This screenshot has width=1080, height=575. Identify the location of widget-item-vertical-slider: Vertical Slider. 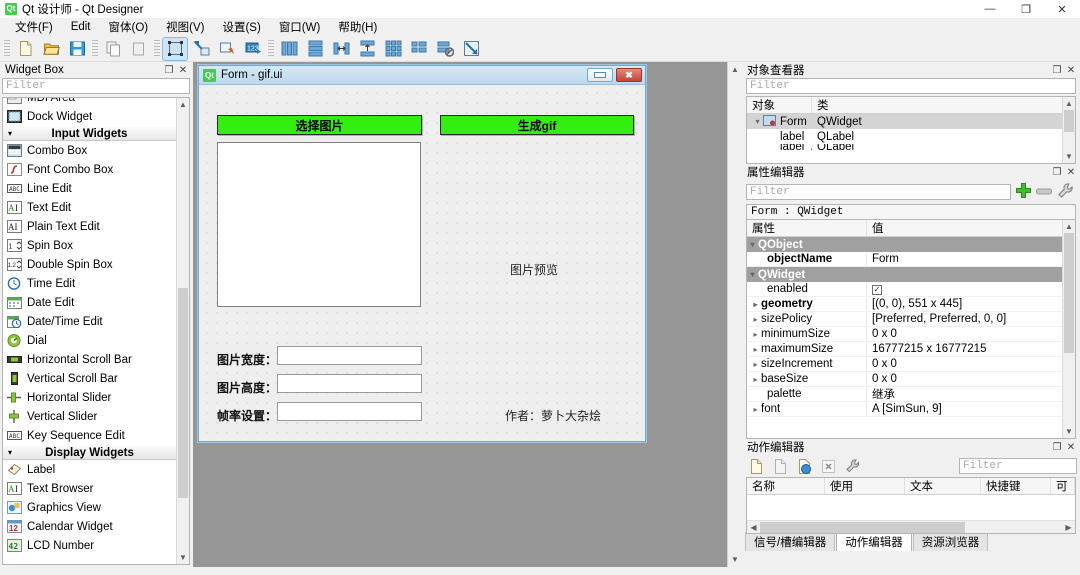
(89, 416).